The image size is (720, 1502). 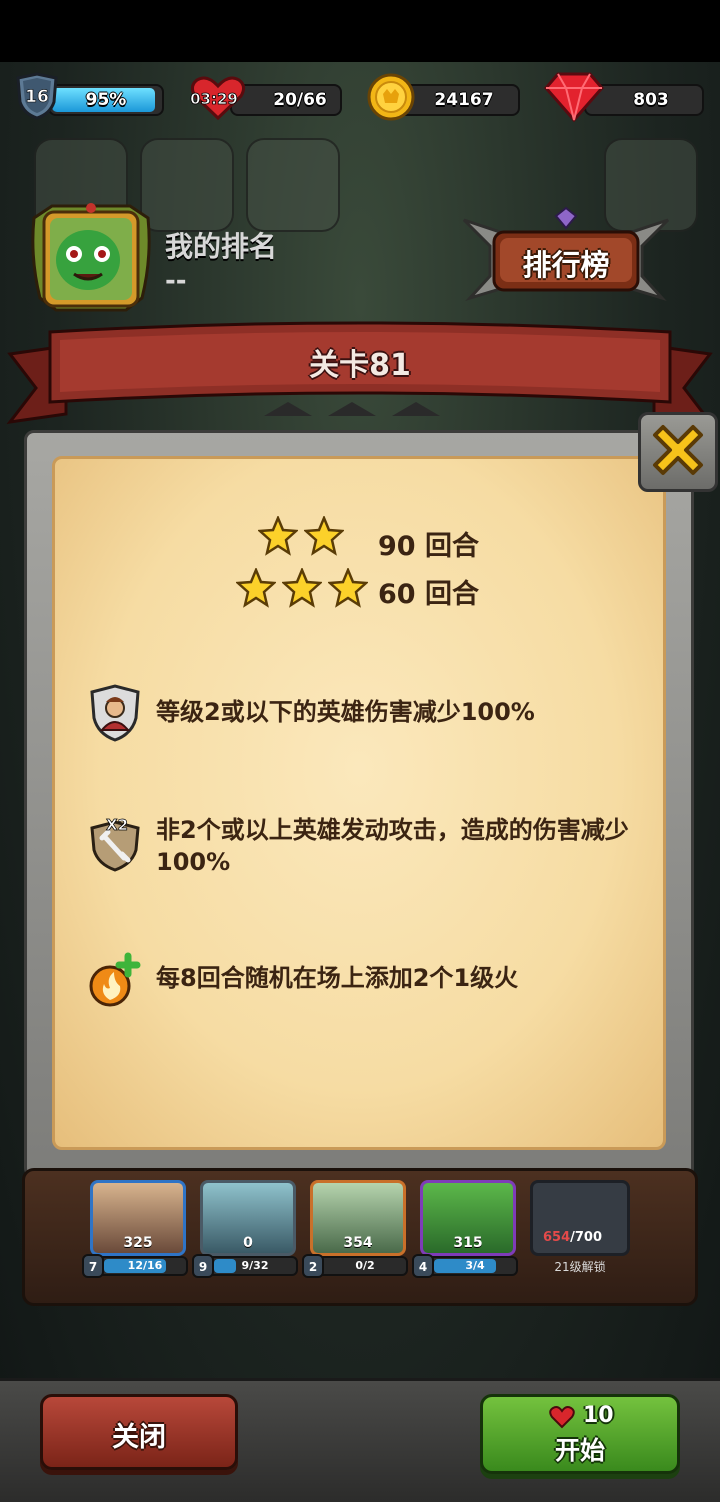 I want to click on leaderboard-button: 排行榜, so click(x=566, y=256).